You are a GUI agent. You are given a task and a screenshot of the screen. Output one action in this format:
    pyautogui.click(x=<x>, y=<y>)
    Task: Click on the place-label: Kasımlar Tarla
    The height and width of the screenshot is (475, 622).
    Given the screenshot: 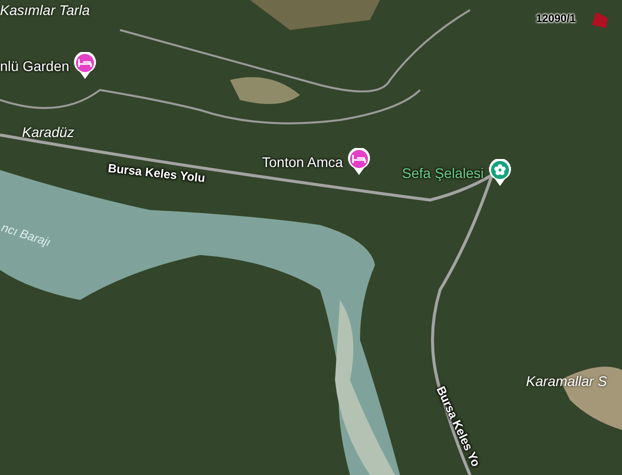 What is the action you would take?
    pyautogui.click(x=45, y=10)
    